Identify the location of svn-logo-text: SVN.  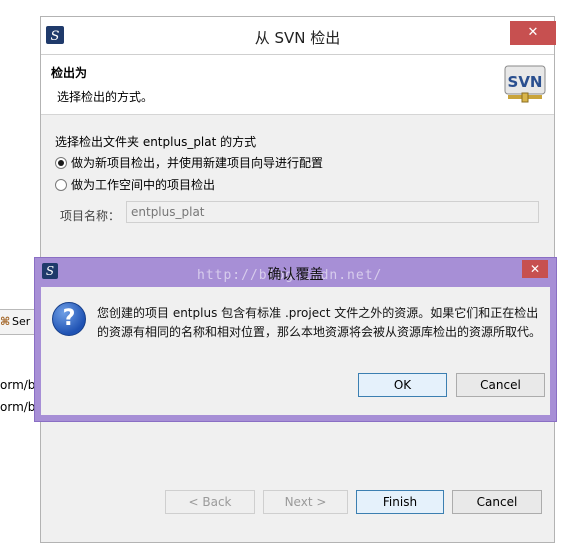
(525, 82).